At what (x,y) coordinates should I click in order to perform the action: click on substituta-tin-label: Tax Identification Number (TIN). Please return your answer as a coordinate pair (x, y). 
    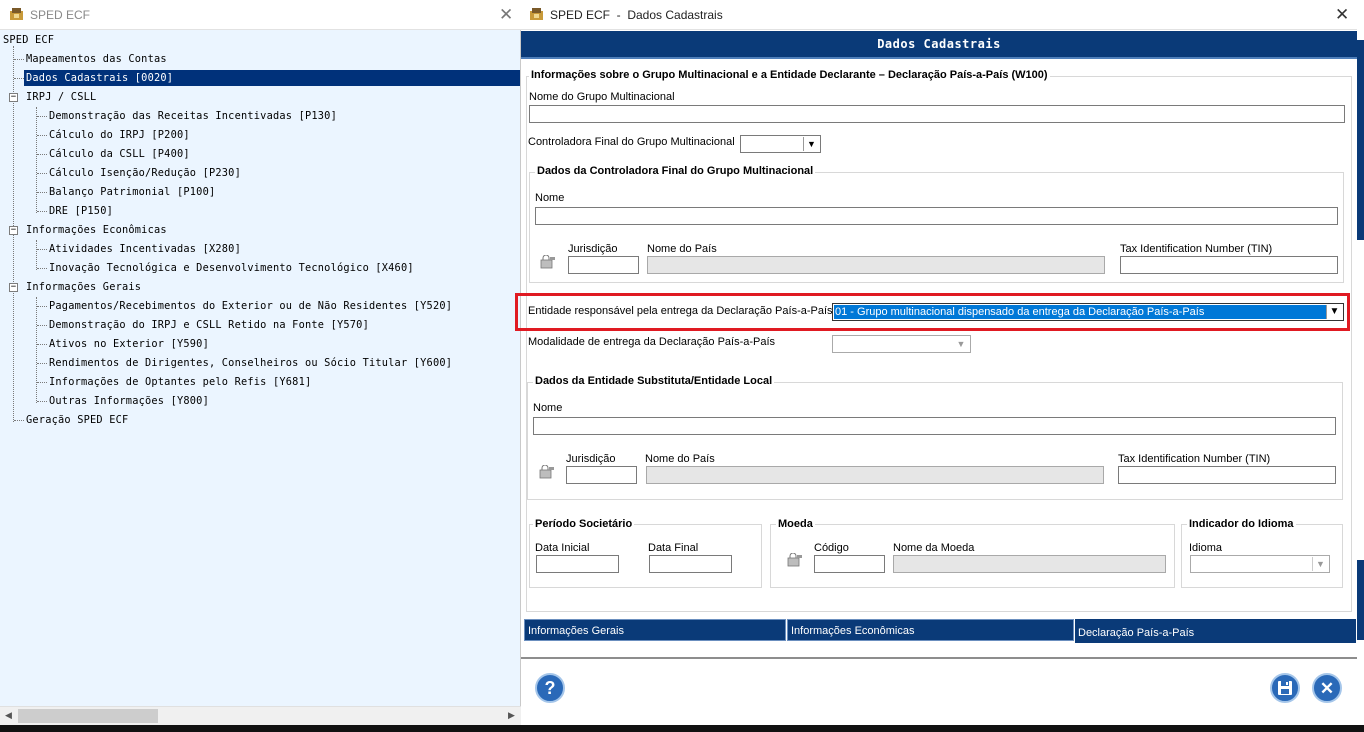
    Looking at the image, I should click on (1194, 459).